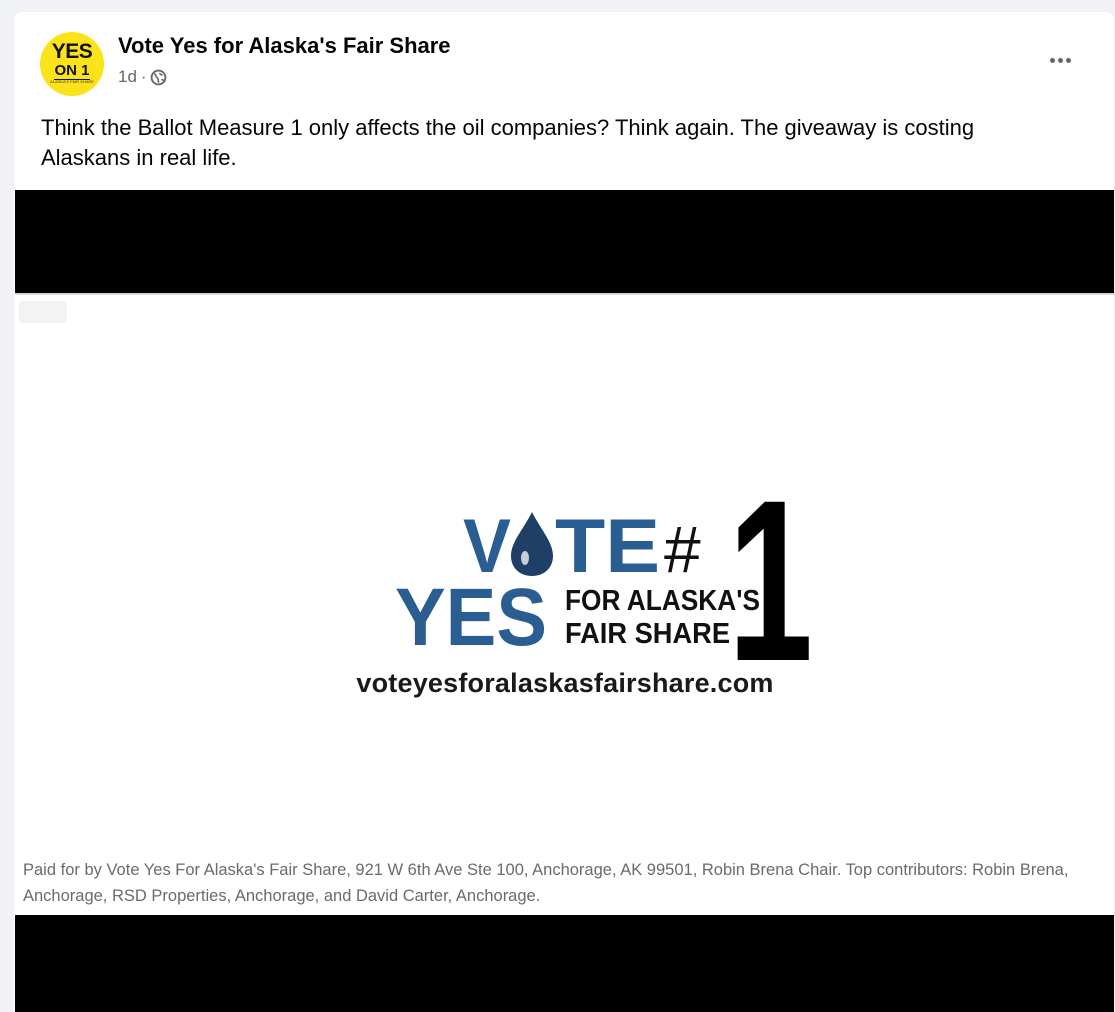 This screenshot has height=1012, width=1115. What do you see at coordinates (72, 51) in the screenshot?
I see `avatar-logo-text-yes: YES` at bounding box center [72, 51].